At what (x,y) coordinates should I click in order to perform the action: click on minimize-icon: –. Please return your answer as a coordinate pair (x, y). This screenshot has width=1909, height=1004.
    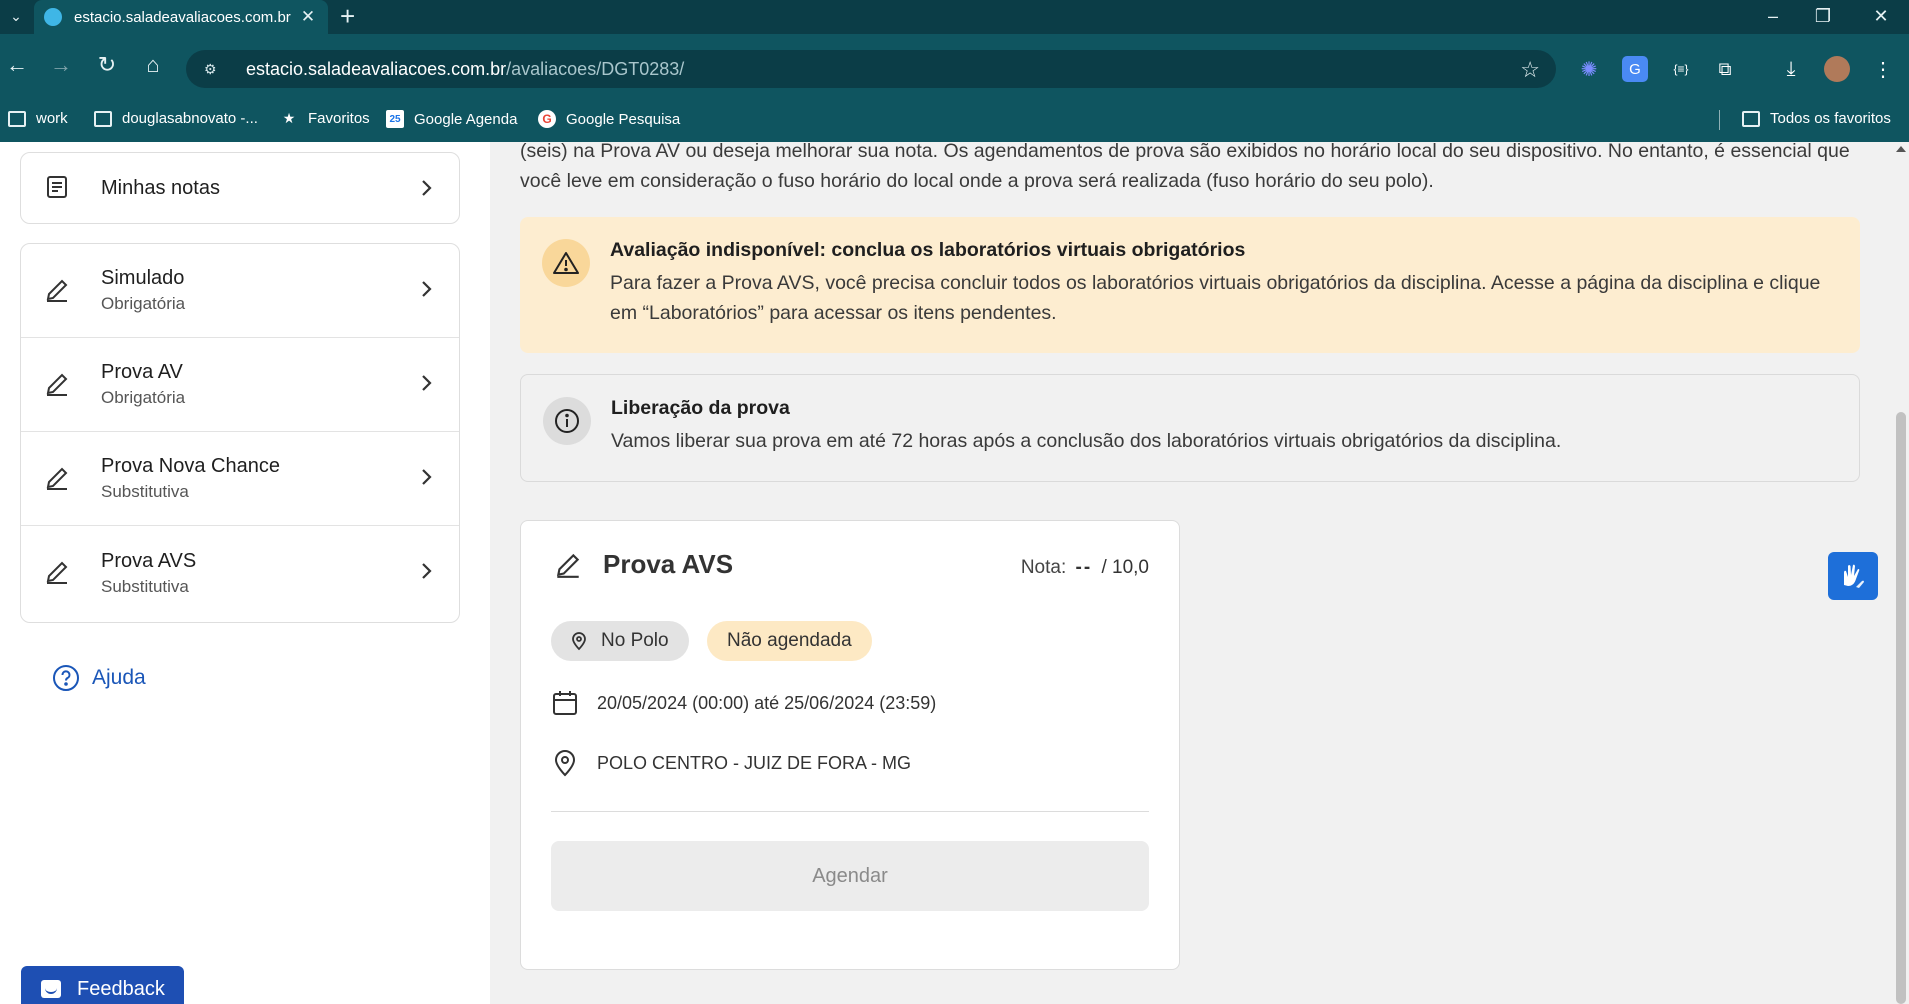
    Looking at the image, I should click on (1773, 16).